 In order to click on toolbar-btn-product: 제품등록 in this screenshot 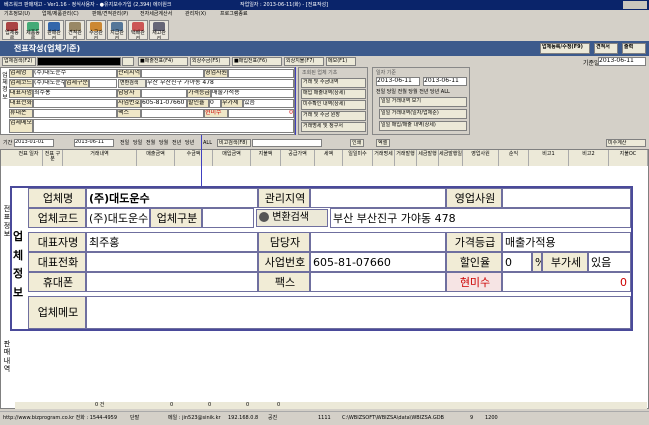, I will do `click(33, 30)`.